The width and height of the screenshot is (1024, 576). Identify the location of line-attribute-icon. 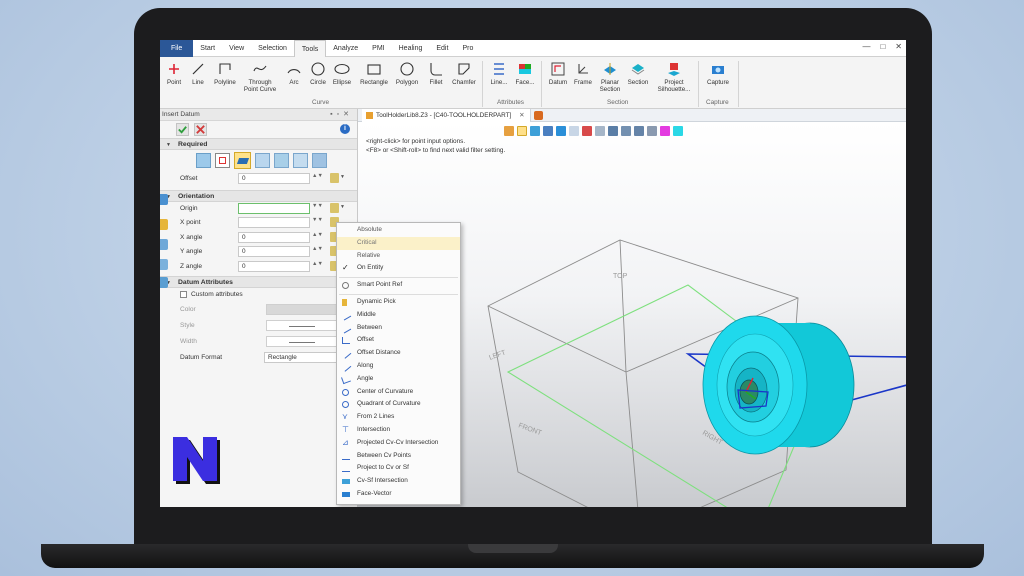
(499, 69).